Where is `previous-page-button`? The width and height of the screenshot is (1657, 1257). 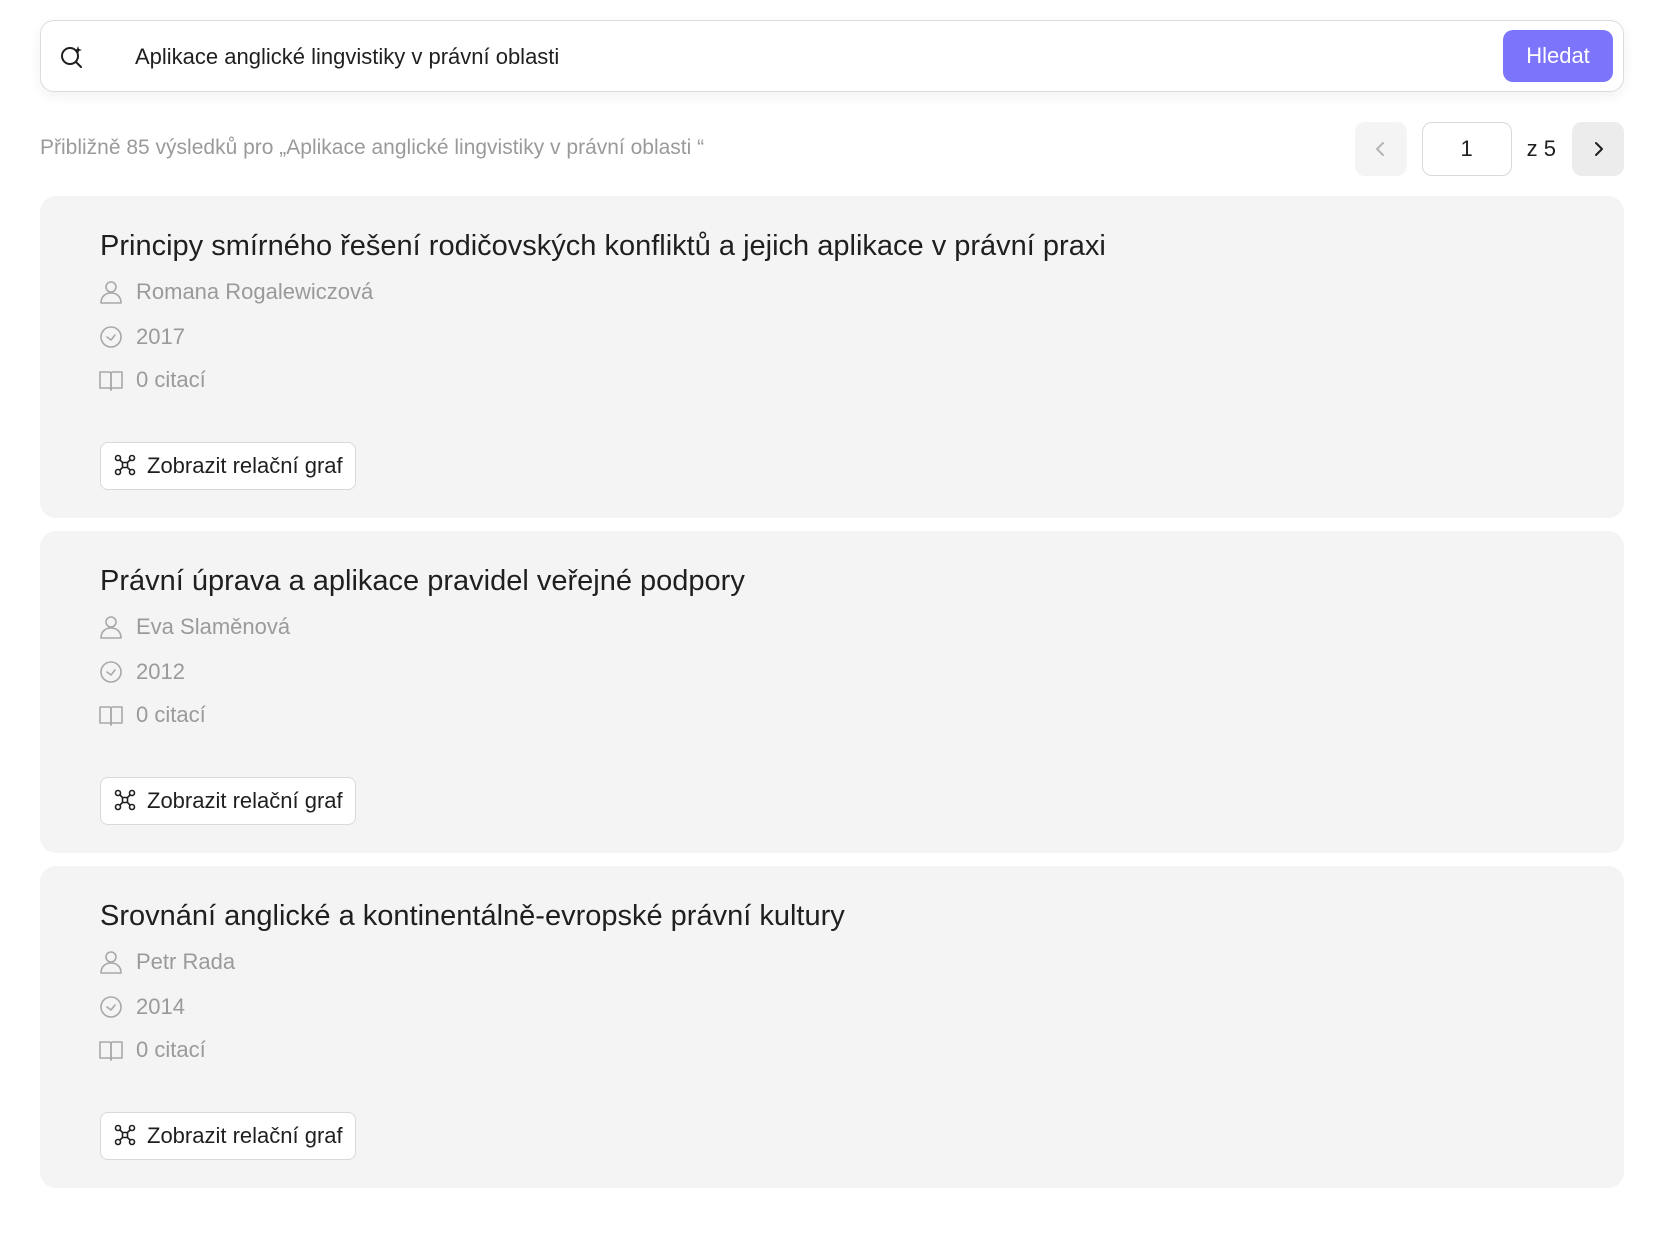
previous-page-button is located at coordinates (1380, 149).